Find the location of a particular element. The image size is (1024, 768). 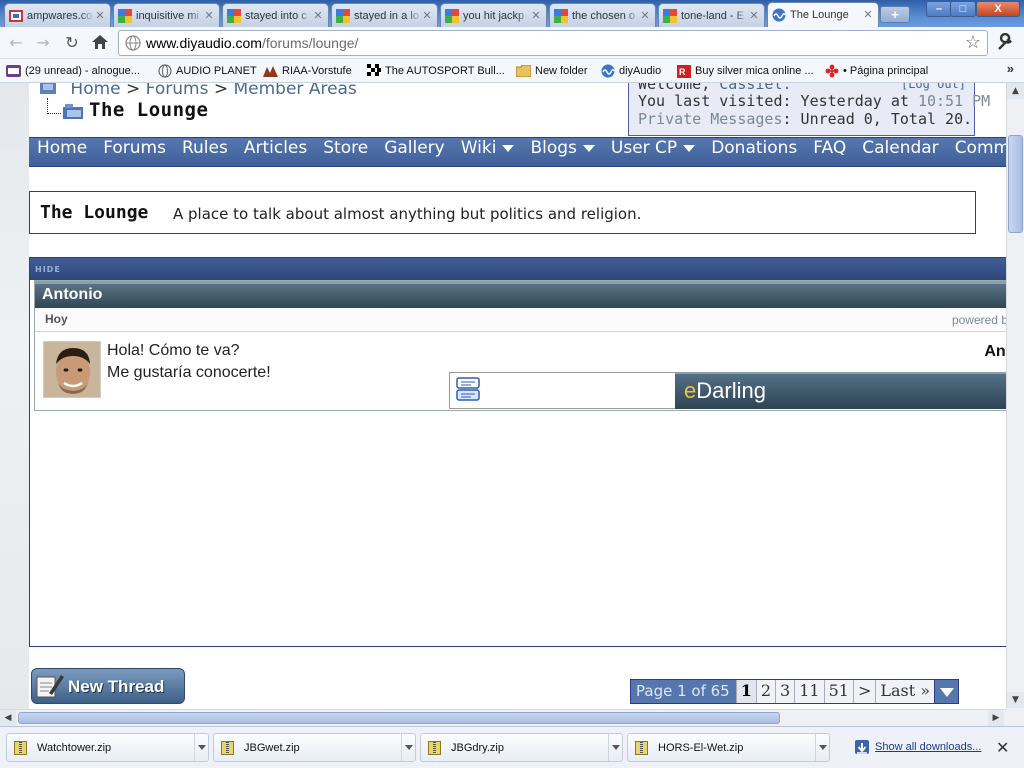

forward-arrow-icon: → is located at coordinates (43, 43).